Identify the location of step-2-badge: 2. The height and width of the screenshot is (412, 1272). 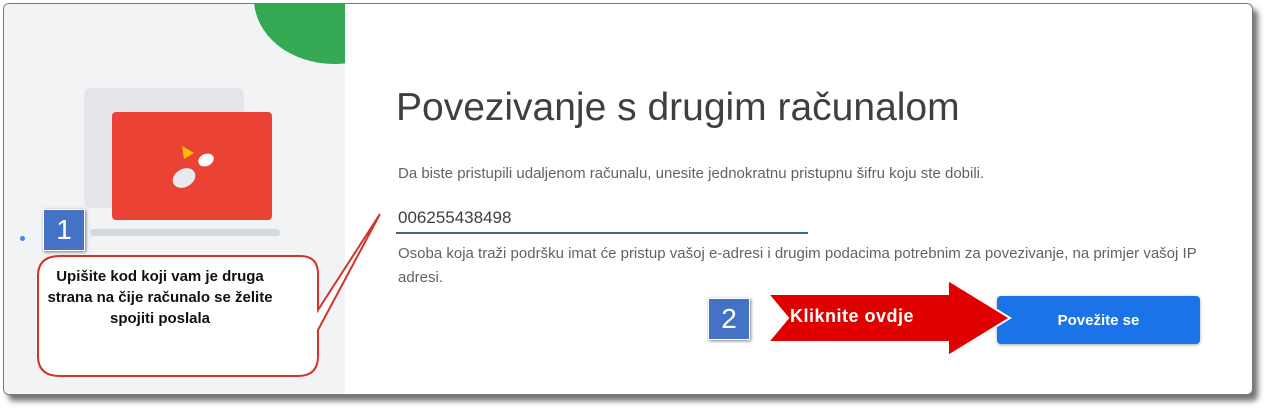
(729, 319).